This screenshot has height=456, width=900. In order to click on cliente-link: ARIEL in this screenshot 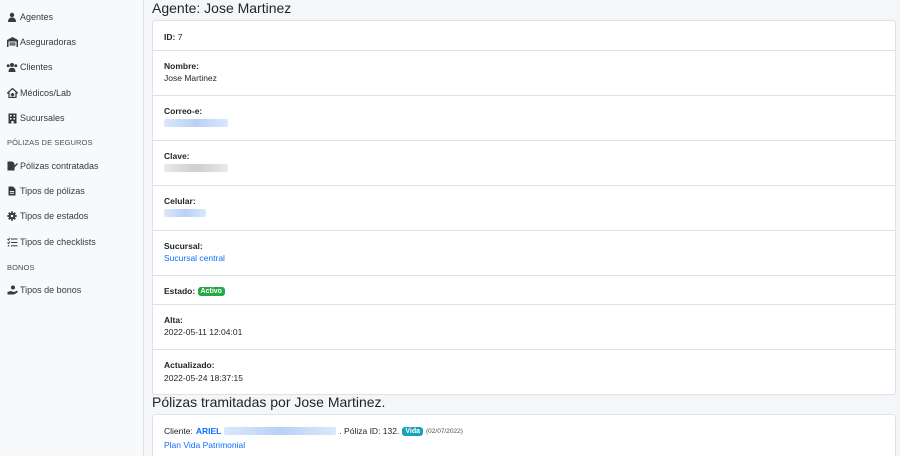, I will do `click(209, 431)`.